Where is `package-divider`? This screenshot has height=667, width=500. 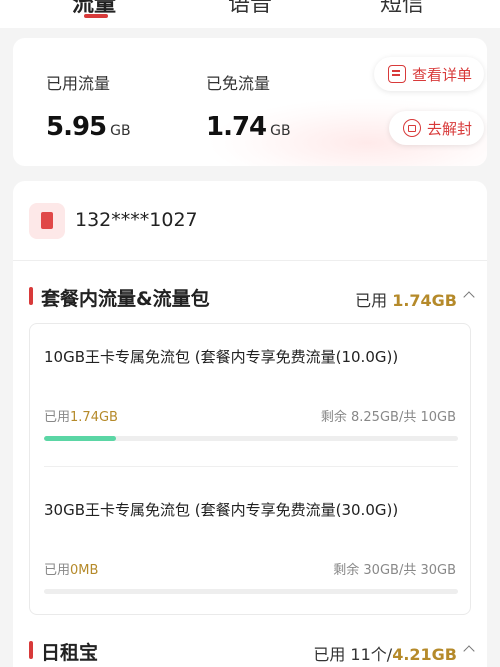 package-divider is located at coordinates (251, 466).